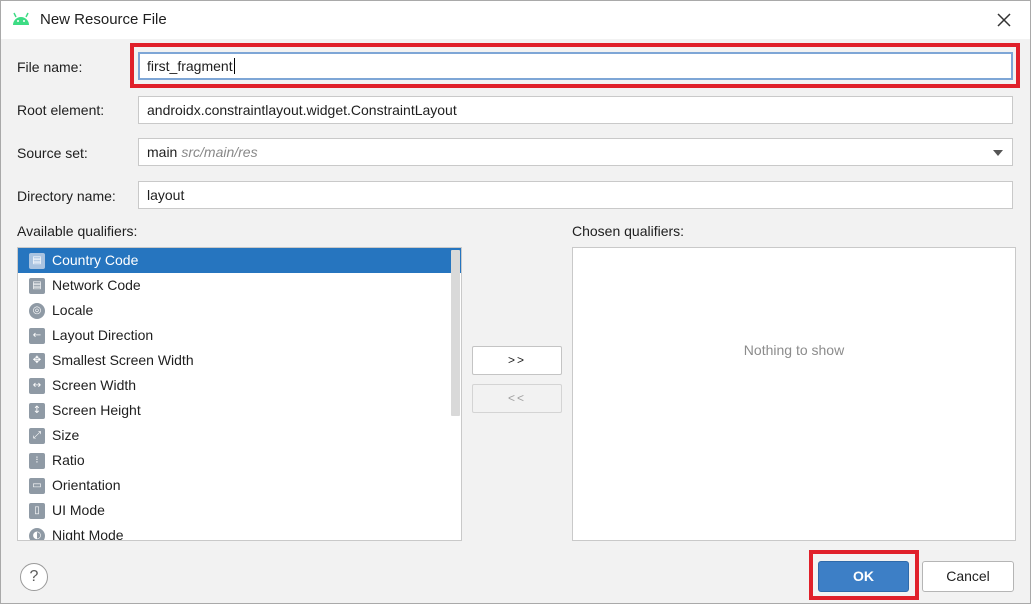  Describe the element at coordinates (73, 310) in the screenshot. I see `list-item-label: Locale` at that location.